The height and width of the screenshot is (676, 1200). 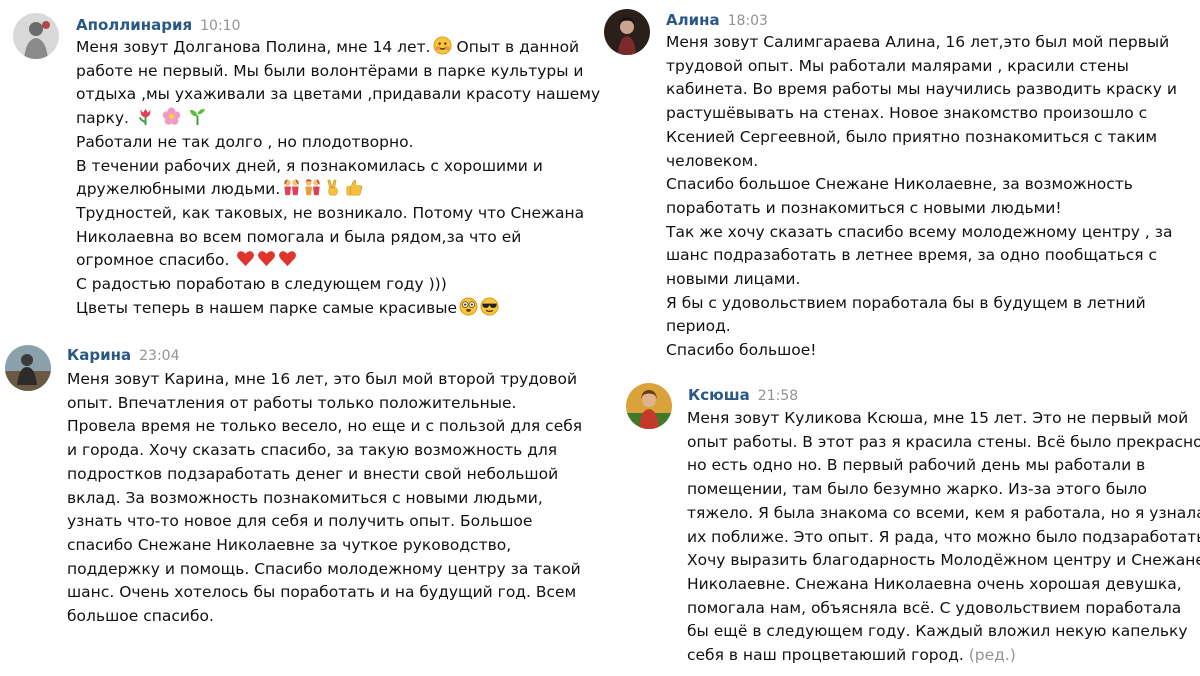 What do you see at coordinates (312, 187) in the screenshot?
I see `couple-emoji-icon` at bounding box center [312, 187].